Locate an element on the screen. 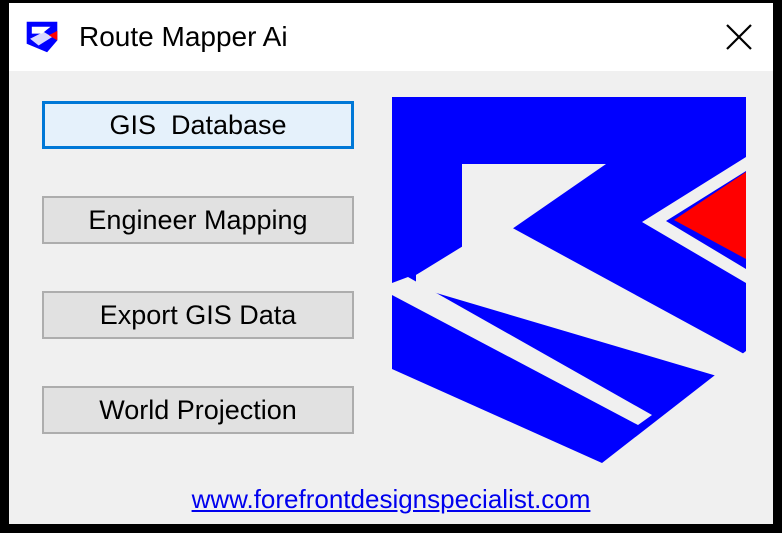  gis-database-button: GIS Database is located at coordinates (198, 125).